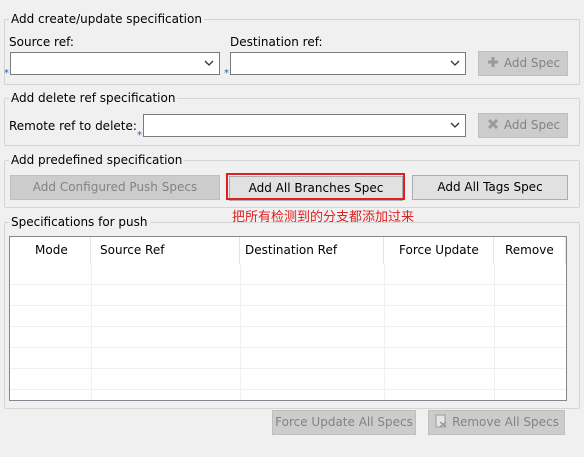  I want to click on destination-ref-combo, so click(348, 63).